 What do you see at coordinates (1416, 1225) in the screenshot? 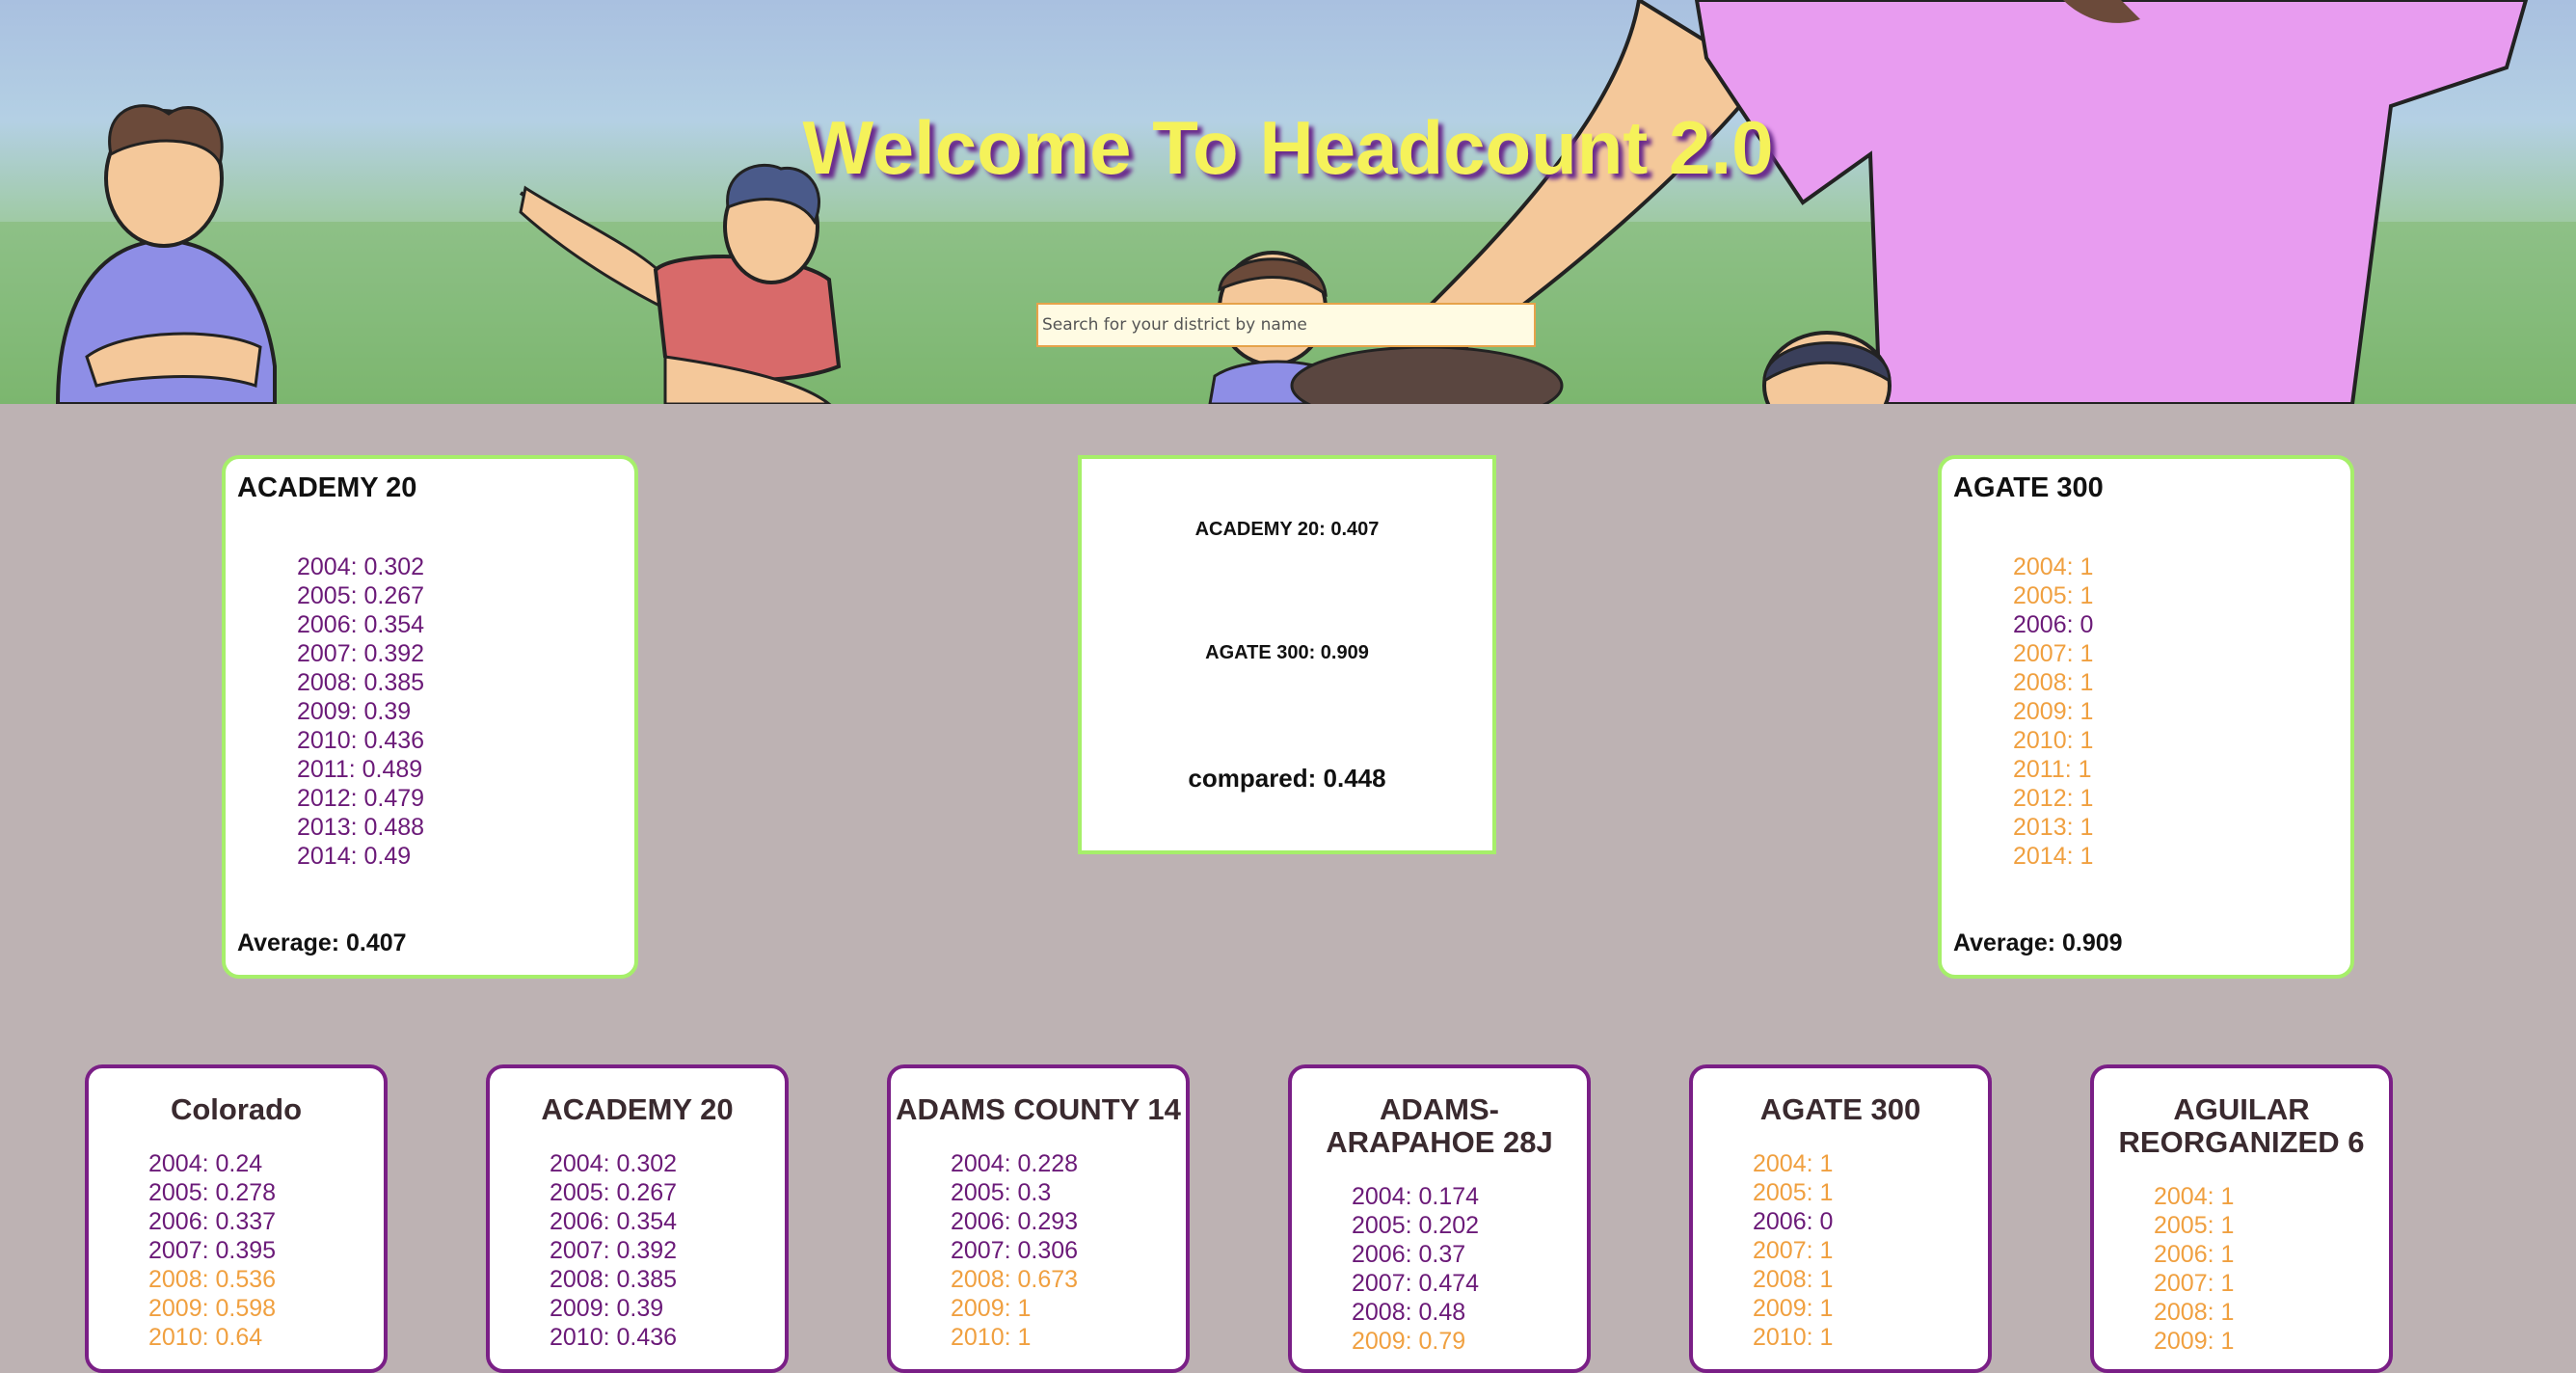
I see `year-value: 2005: 0.202` at bounding box center [1416, 1225].